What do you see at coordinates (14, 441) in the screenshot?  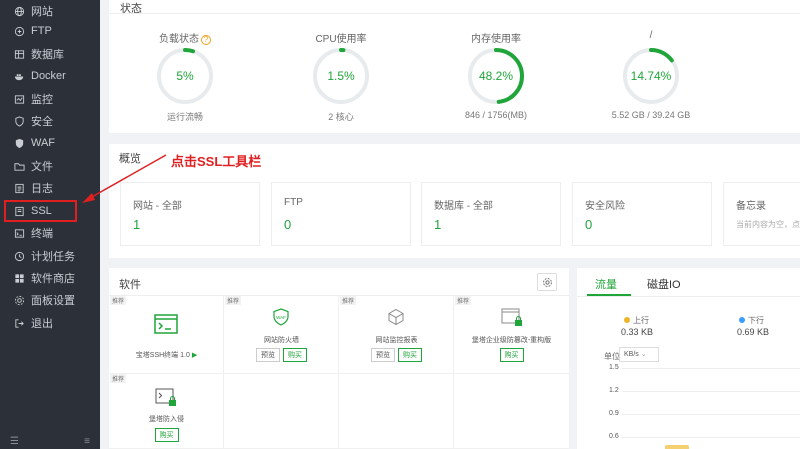 I see `collapse-icon: ☰` at bounding box center [14, 441].